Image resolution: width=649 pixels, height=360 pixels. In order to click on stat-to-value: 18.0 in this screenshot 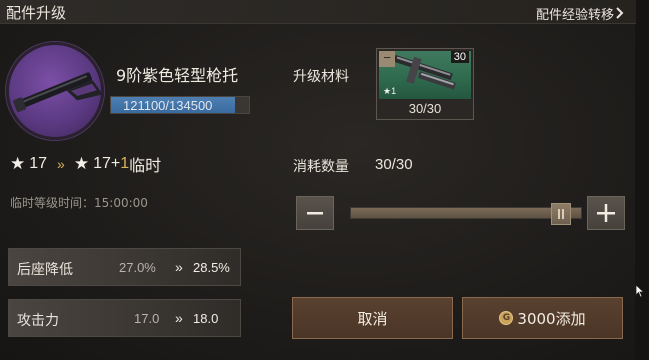, I will do `click(206, 318)`.